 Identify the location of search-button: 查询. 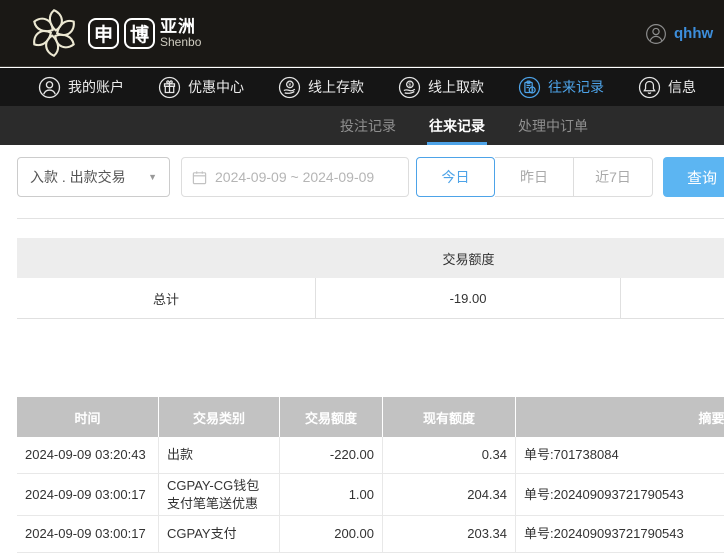
(693, 177).